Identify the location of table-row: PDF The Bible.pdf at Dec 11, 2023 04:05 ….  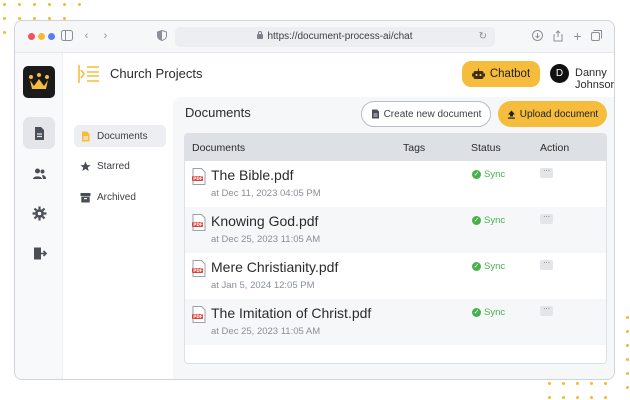
(395, 184).